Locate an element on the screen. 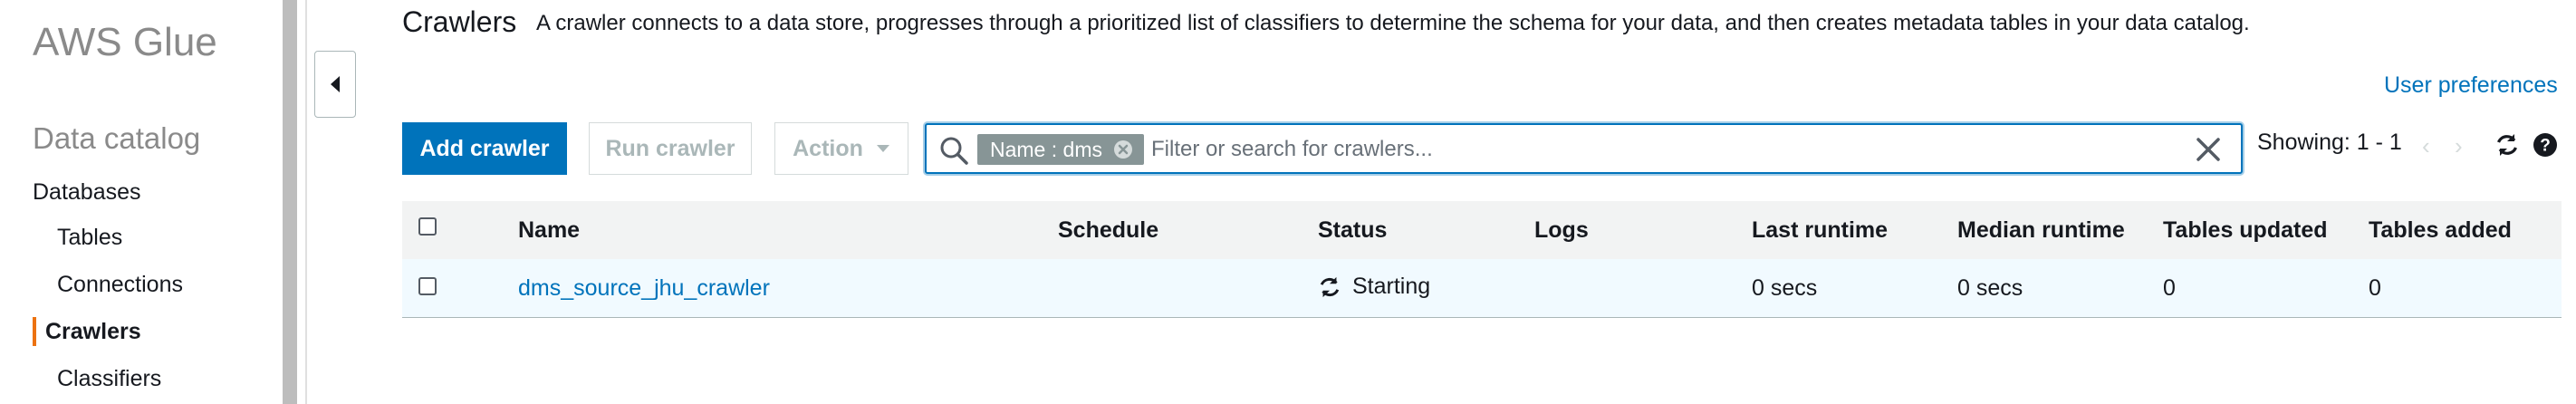 The height and width of the screenshot is (404, 2576). remove-filter-icon is located at coordinates (1123, 149).